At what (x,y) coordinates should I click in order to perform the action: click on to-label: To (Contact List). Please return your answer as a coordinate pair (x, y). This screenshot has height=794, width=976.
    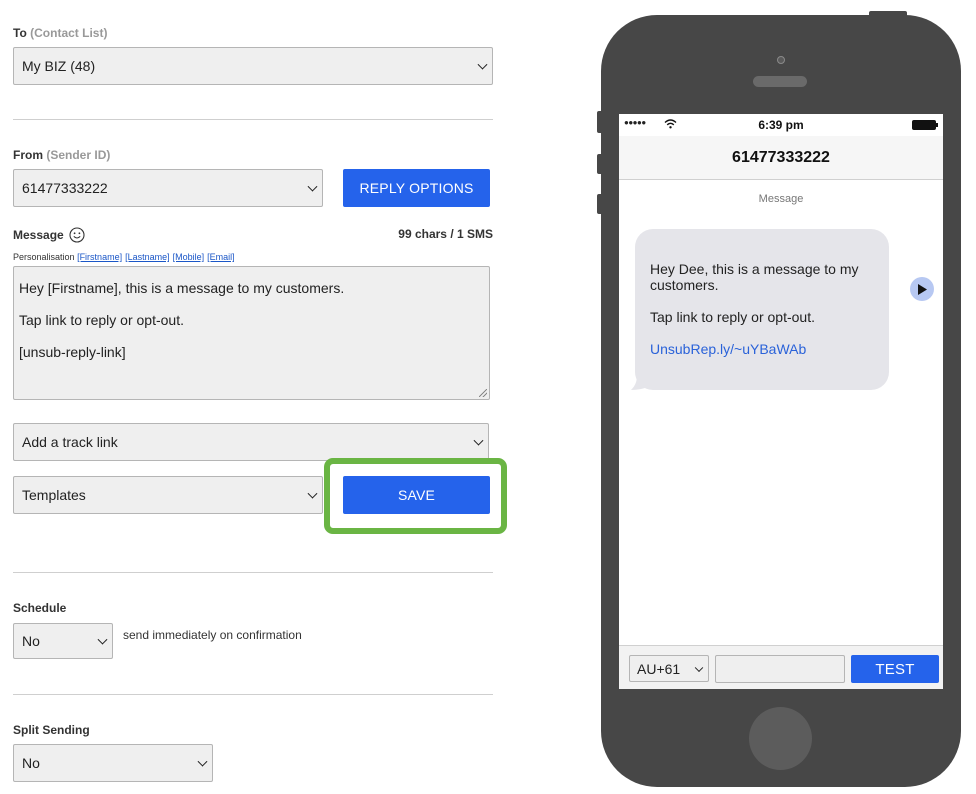
    Looking at the image, I should click on (60, 33).